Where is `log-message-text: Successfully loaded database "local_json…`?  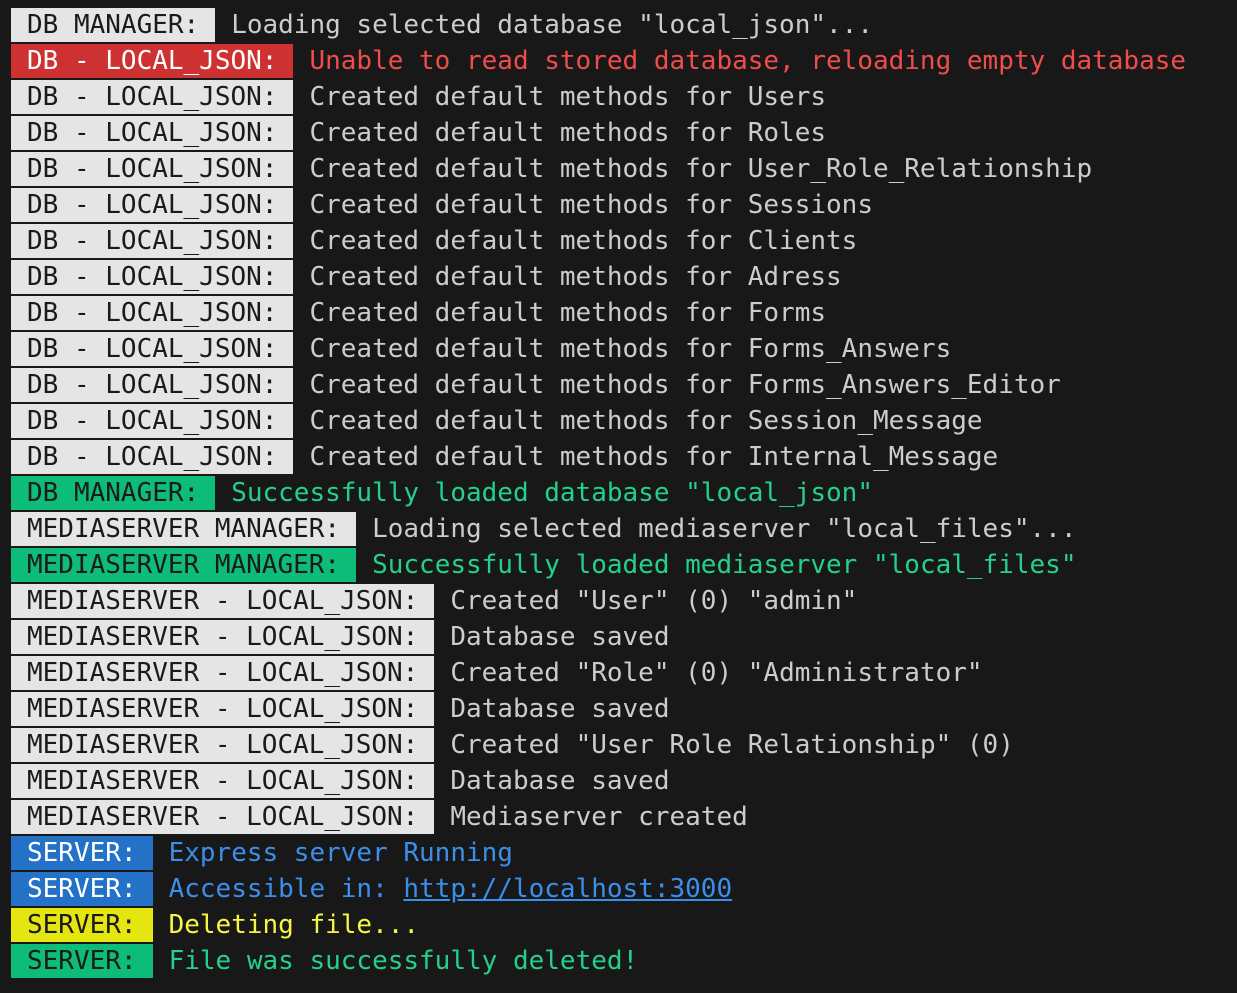 log-message-text: Successfully loaded database "local_json… is located at coordinates (552, 493).